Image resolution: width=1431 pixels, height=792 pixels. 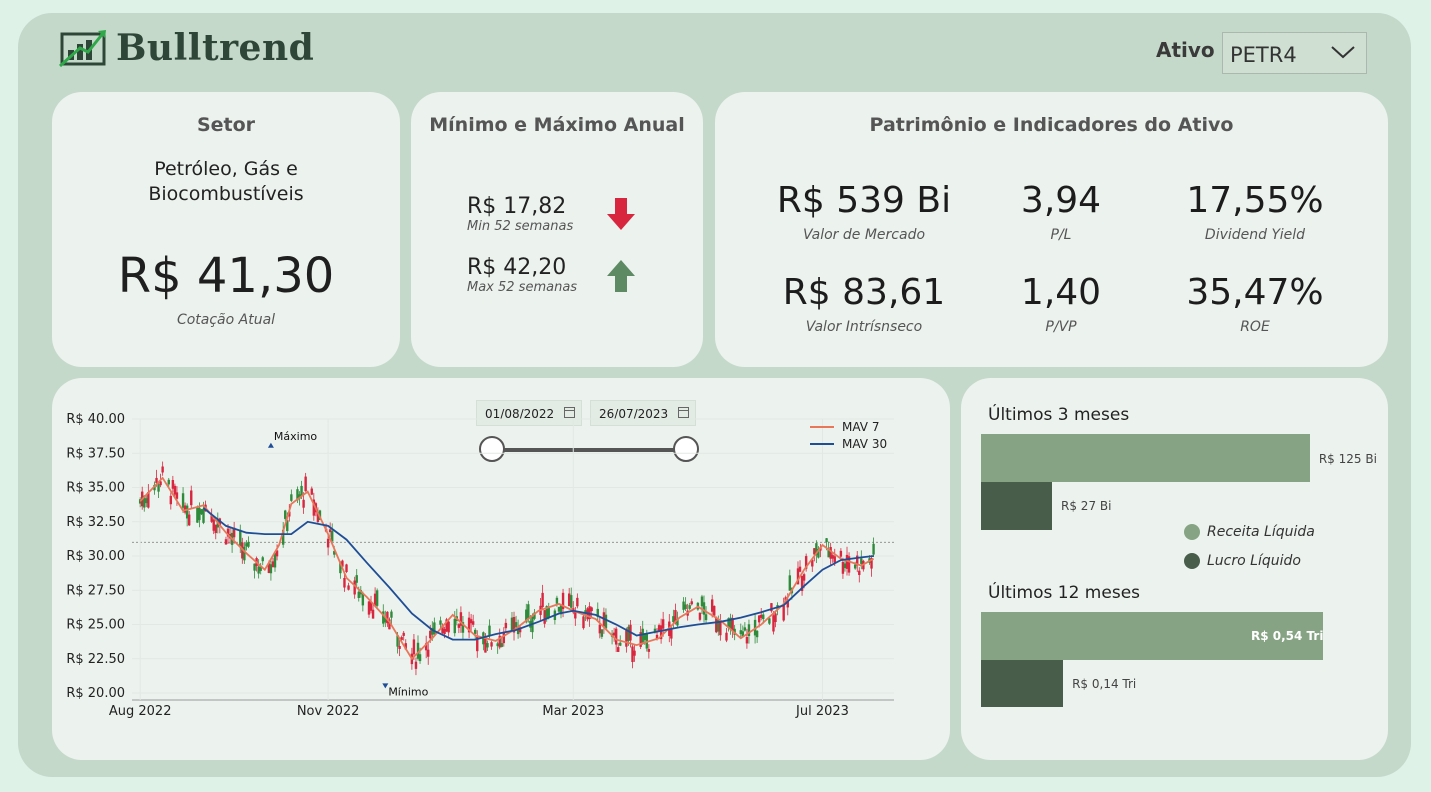 I want to click on y-tick-label: R$ 35.00, so click(x=95, y=488).